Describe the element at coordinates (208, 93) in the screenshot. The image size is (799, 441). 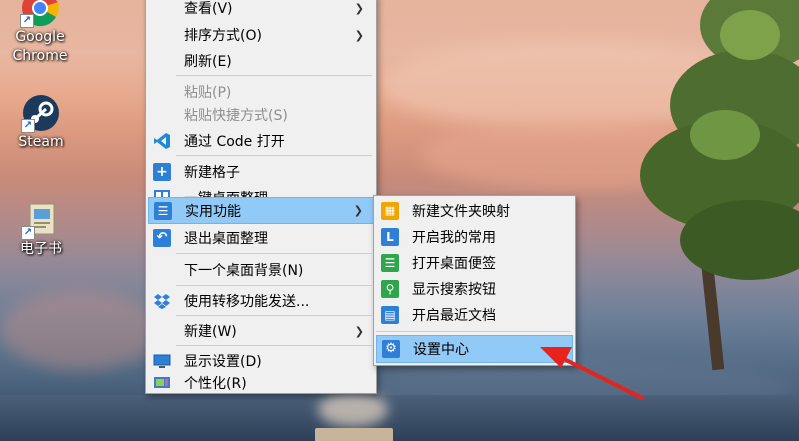
I see `menu-item-label: 粘贴(P)` at that location.